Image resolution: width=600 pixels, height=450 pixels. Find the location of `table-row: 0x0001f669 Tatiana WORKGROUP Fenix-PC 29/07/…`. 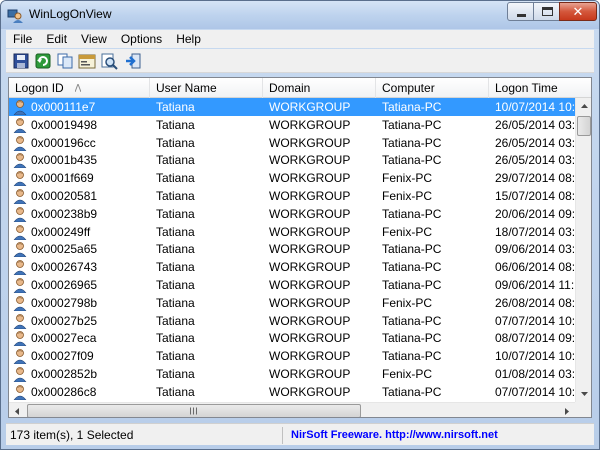

table-row: 0x0001f669 Tatiana WORKGROUP Fenix-PC 29/07/… is located at coordinates (300, 178).